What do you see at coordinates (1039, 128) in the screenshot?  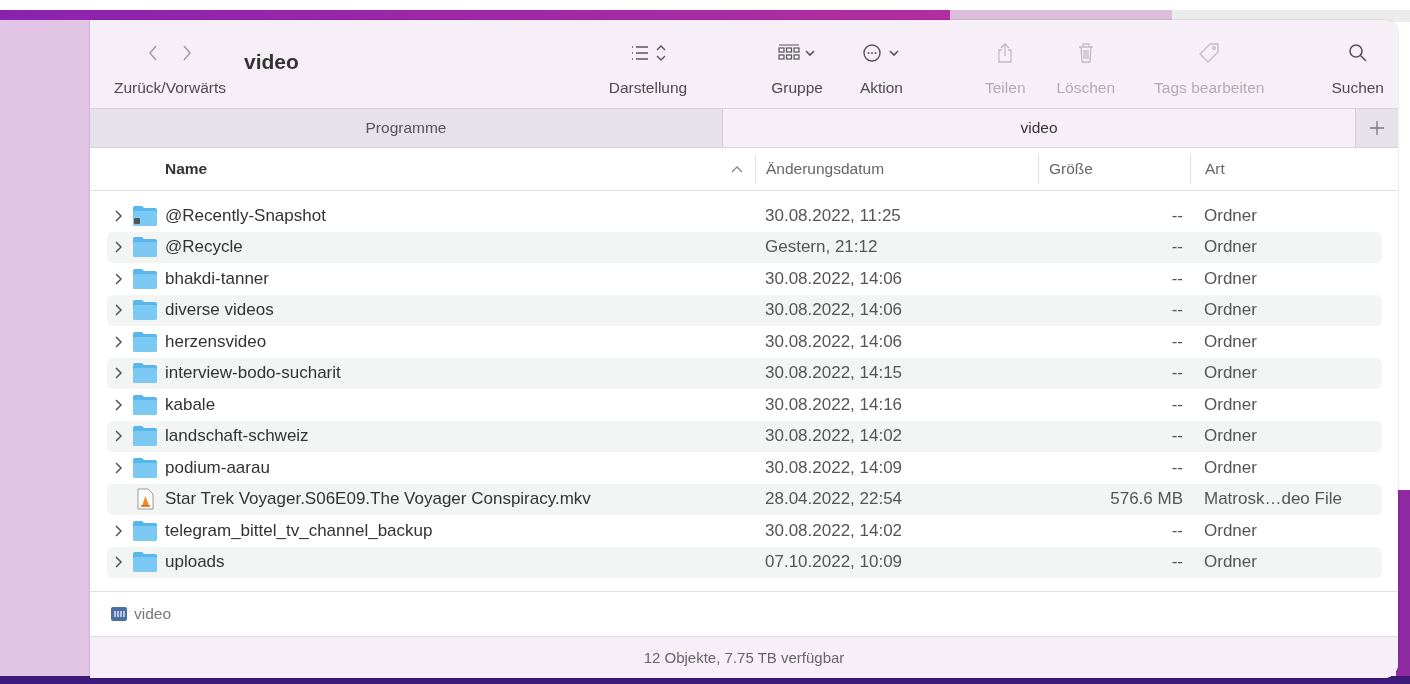 I see `tab: video` at bounding box center [1039, 128].